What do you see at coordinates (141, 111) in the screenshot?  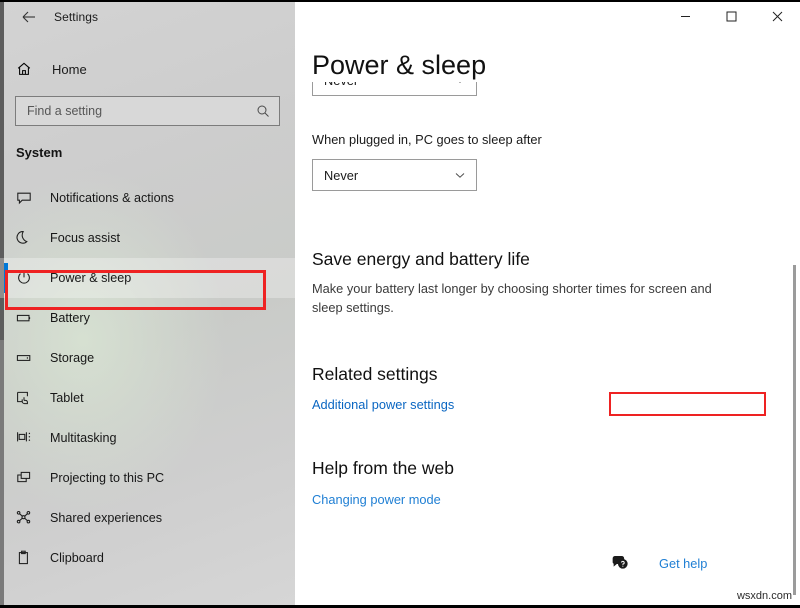 I see `search-input` at bounding box center [141, 111].